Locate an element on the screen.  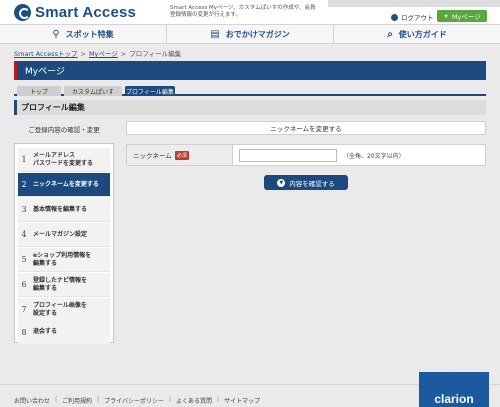
section-title: プロフィール編集 is located at coordinates (250, 107).